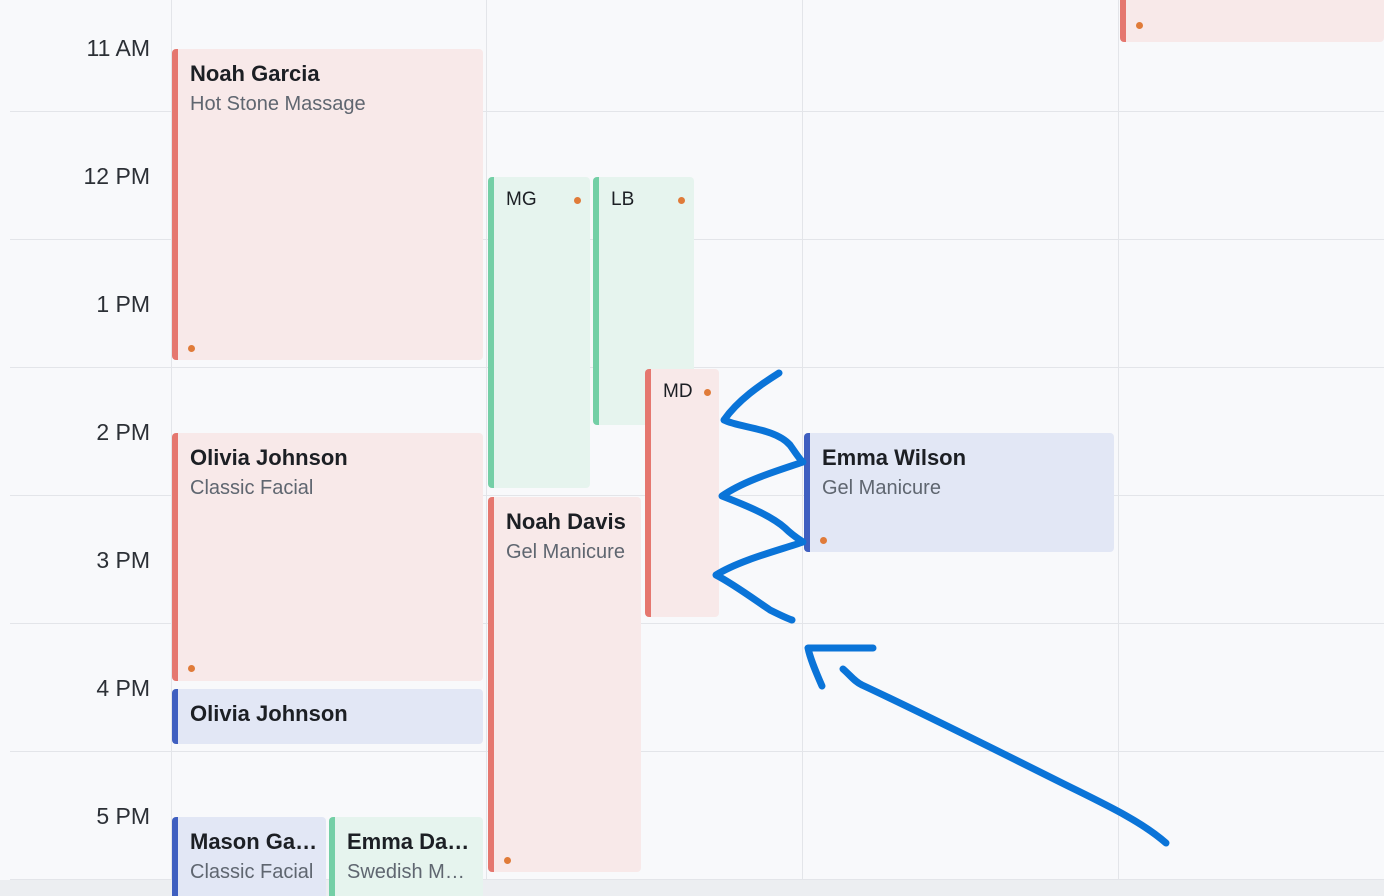  Describe the element at coordinates (123, 304) in the screenshot. I see `time-label: 1 PM` at that location.